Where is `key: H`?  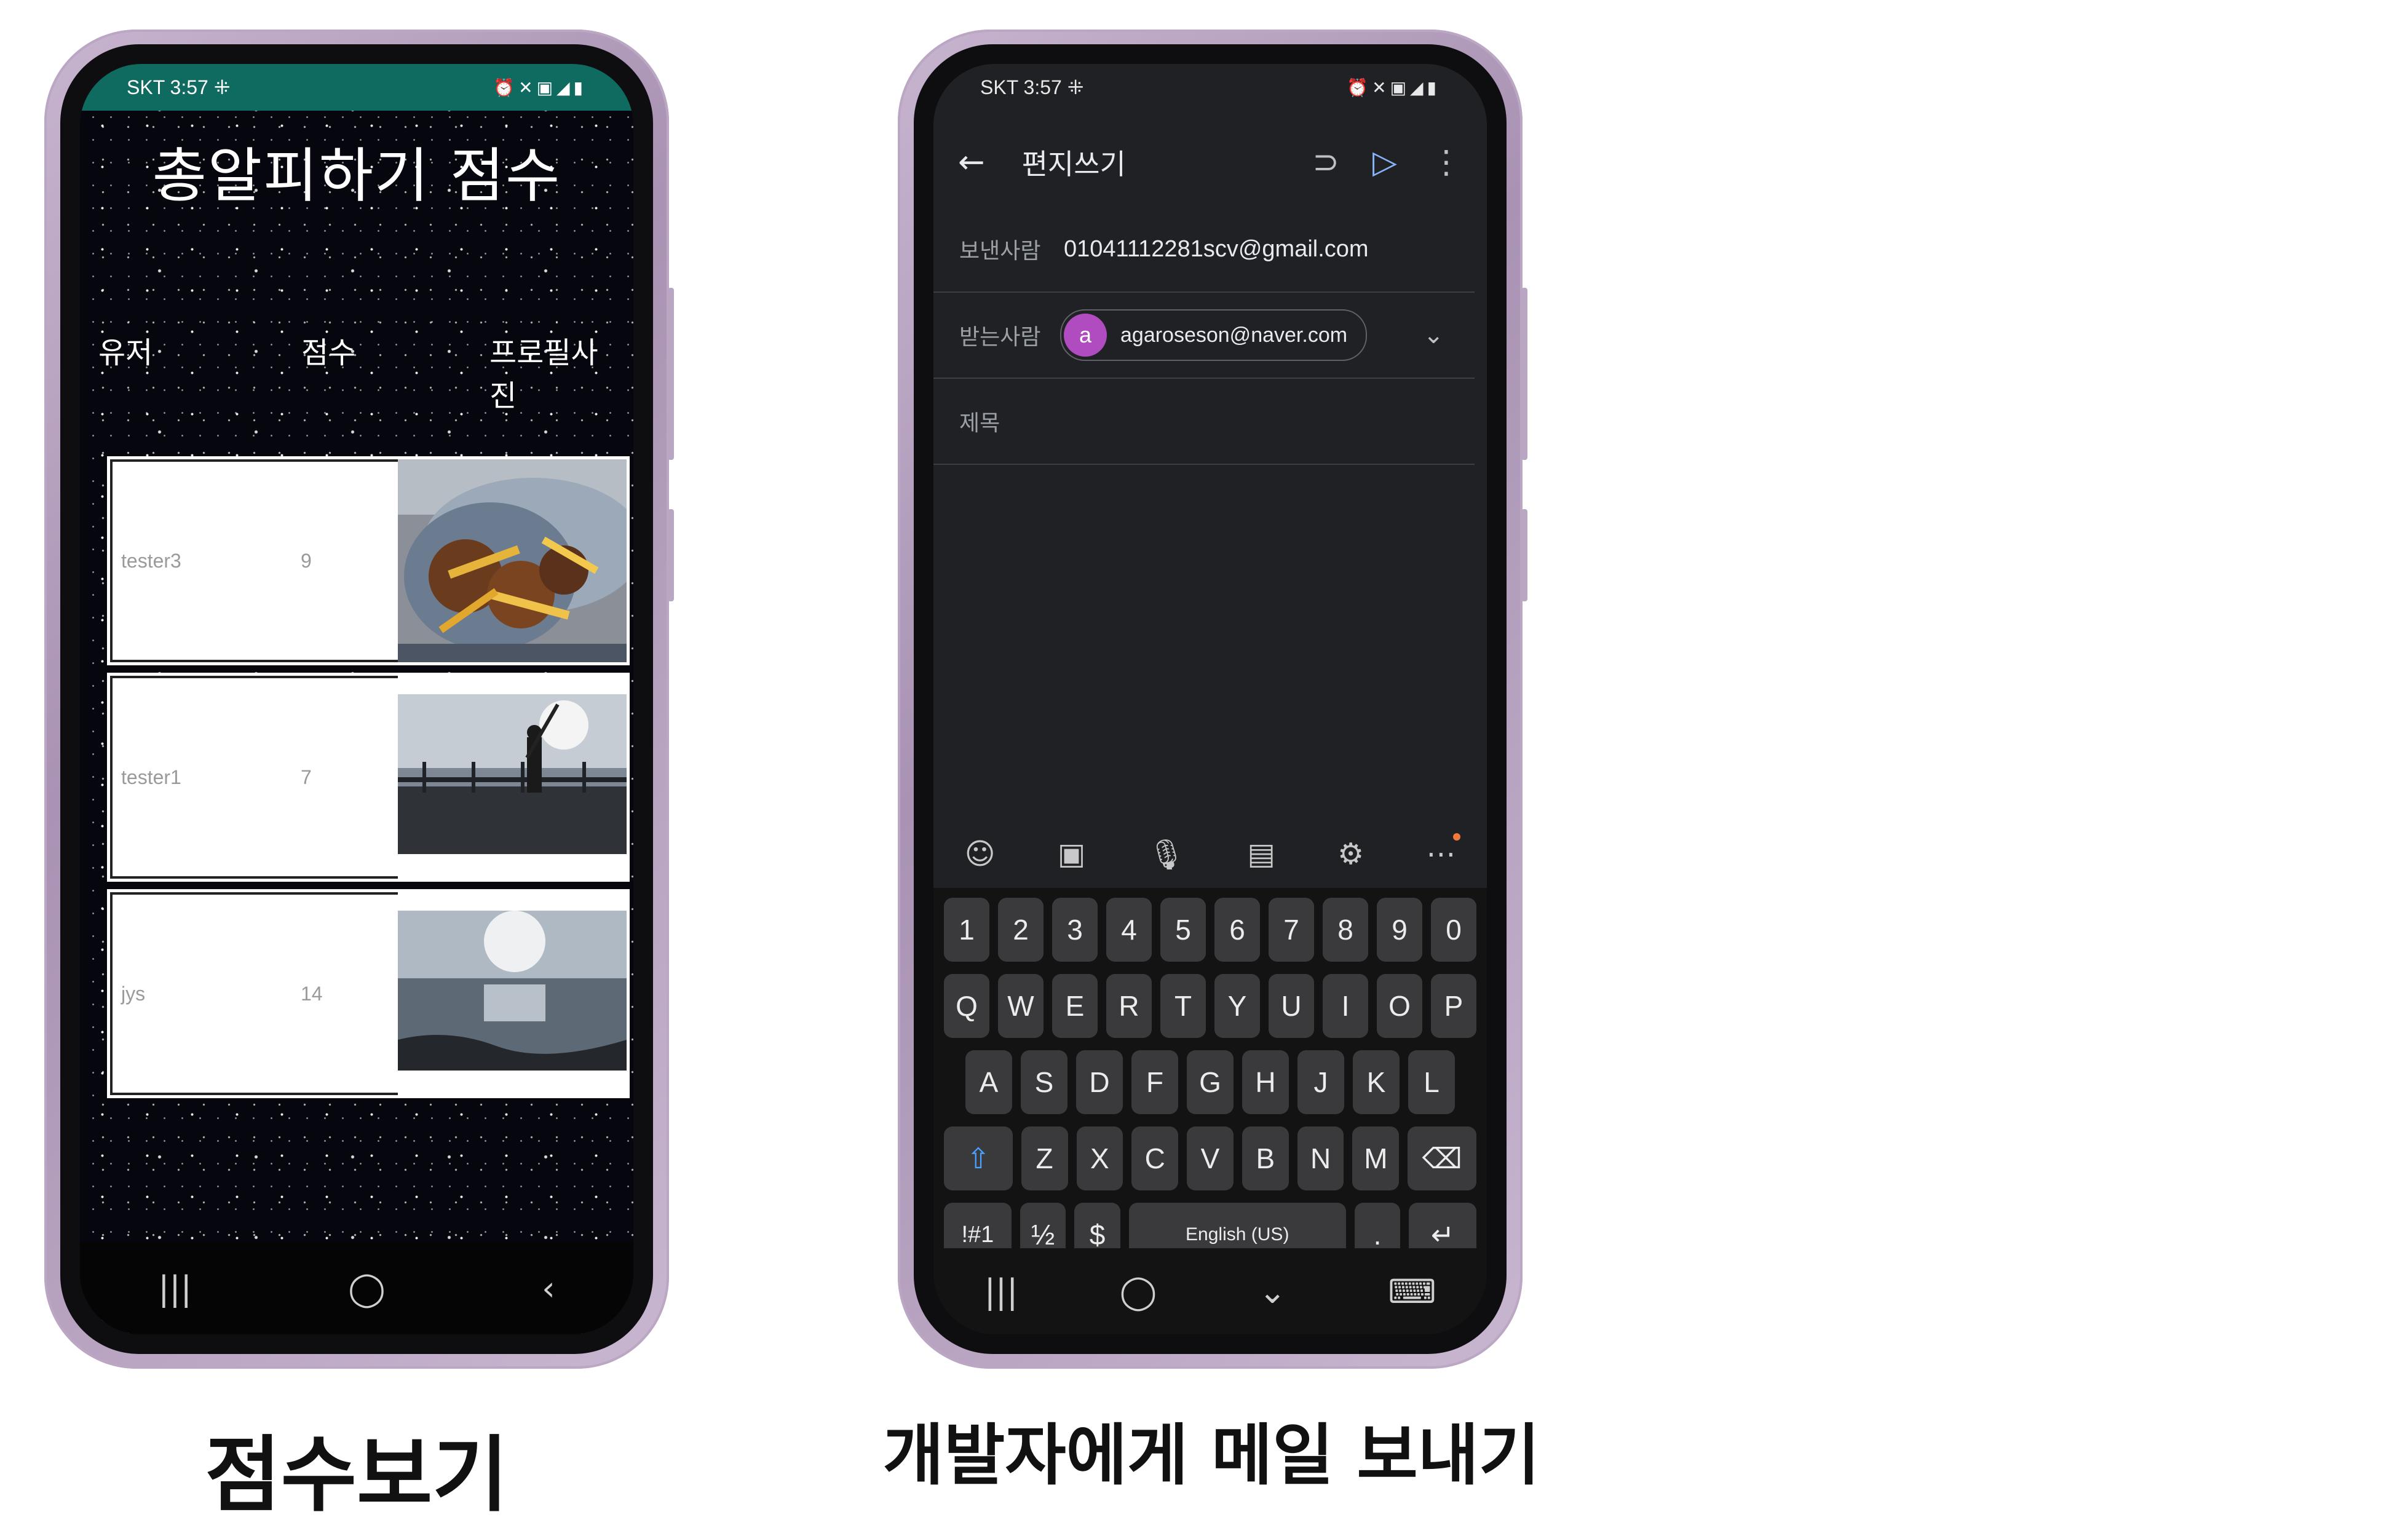
key: H is located at coordinates (1265, 1082).